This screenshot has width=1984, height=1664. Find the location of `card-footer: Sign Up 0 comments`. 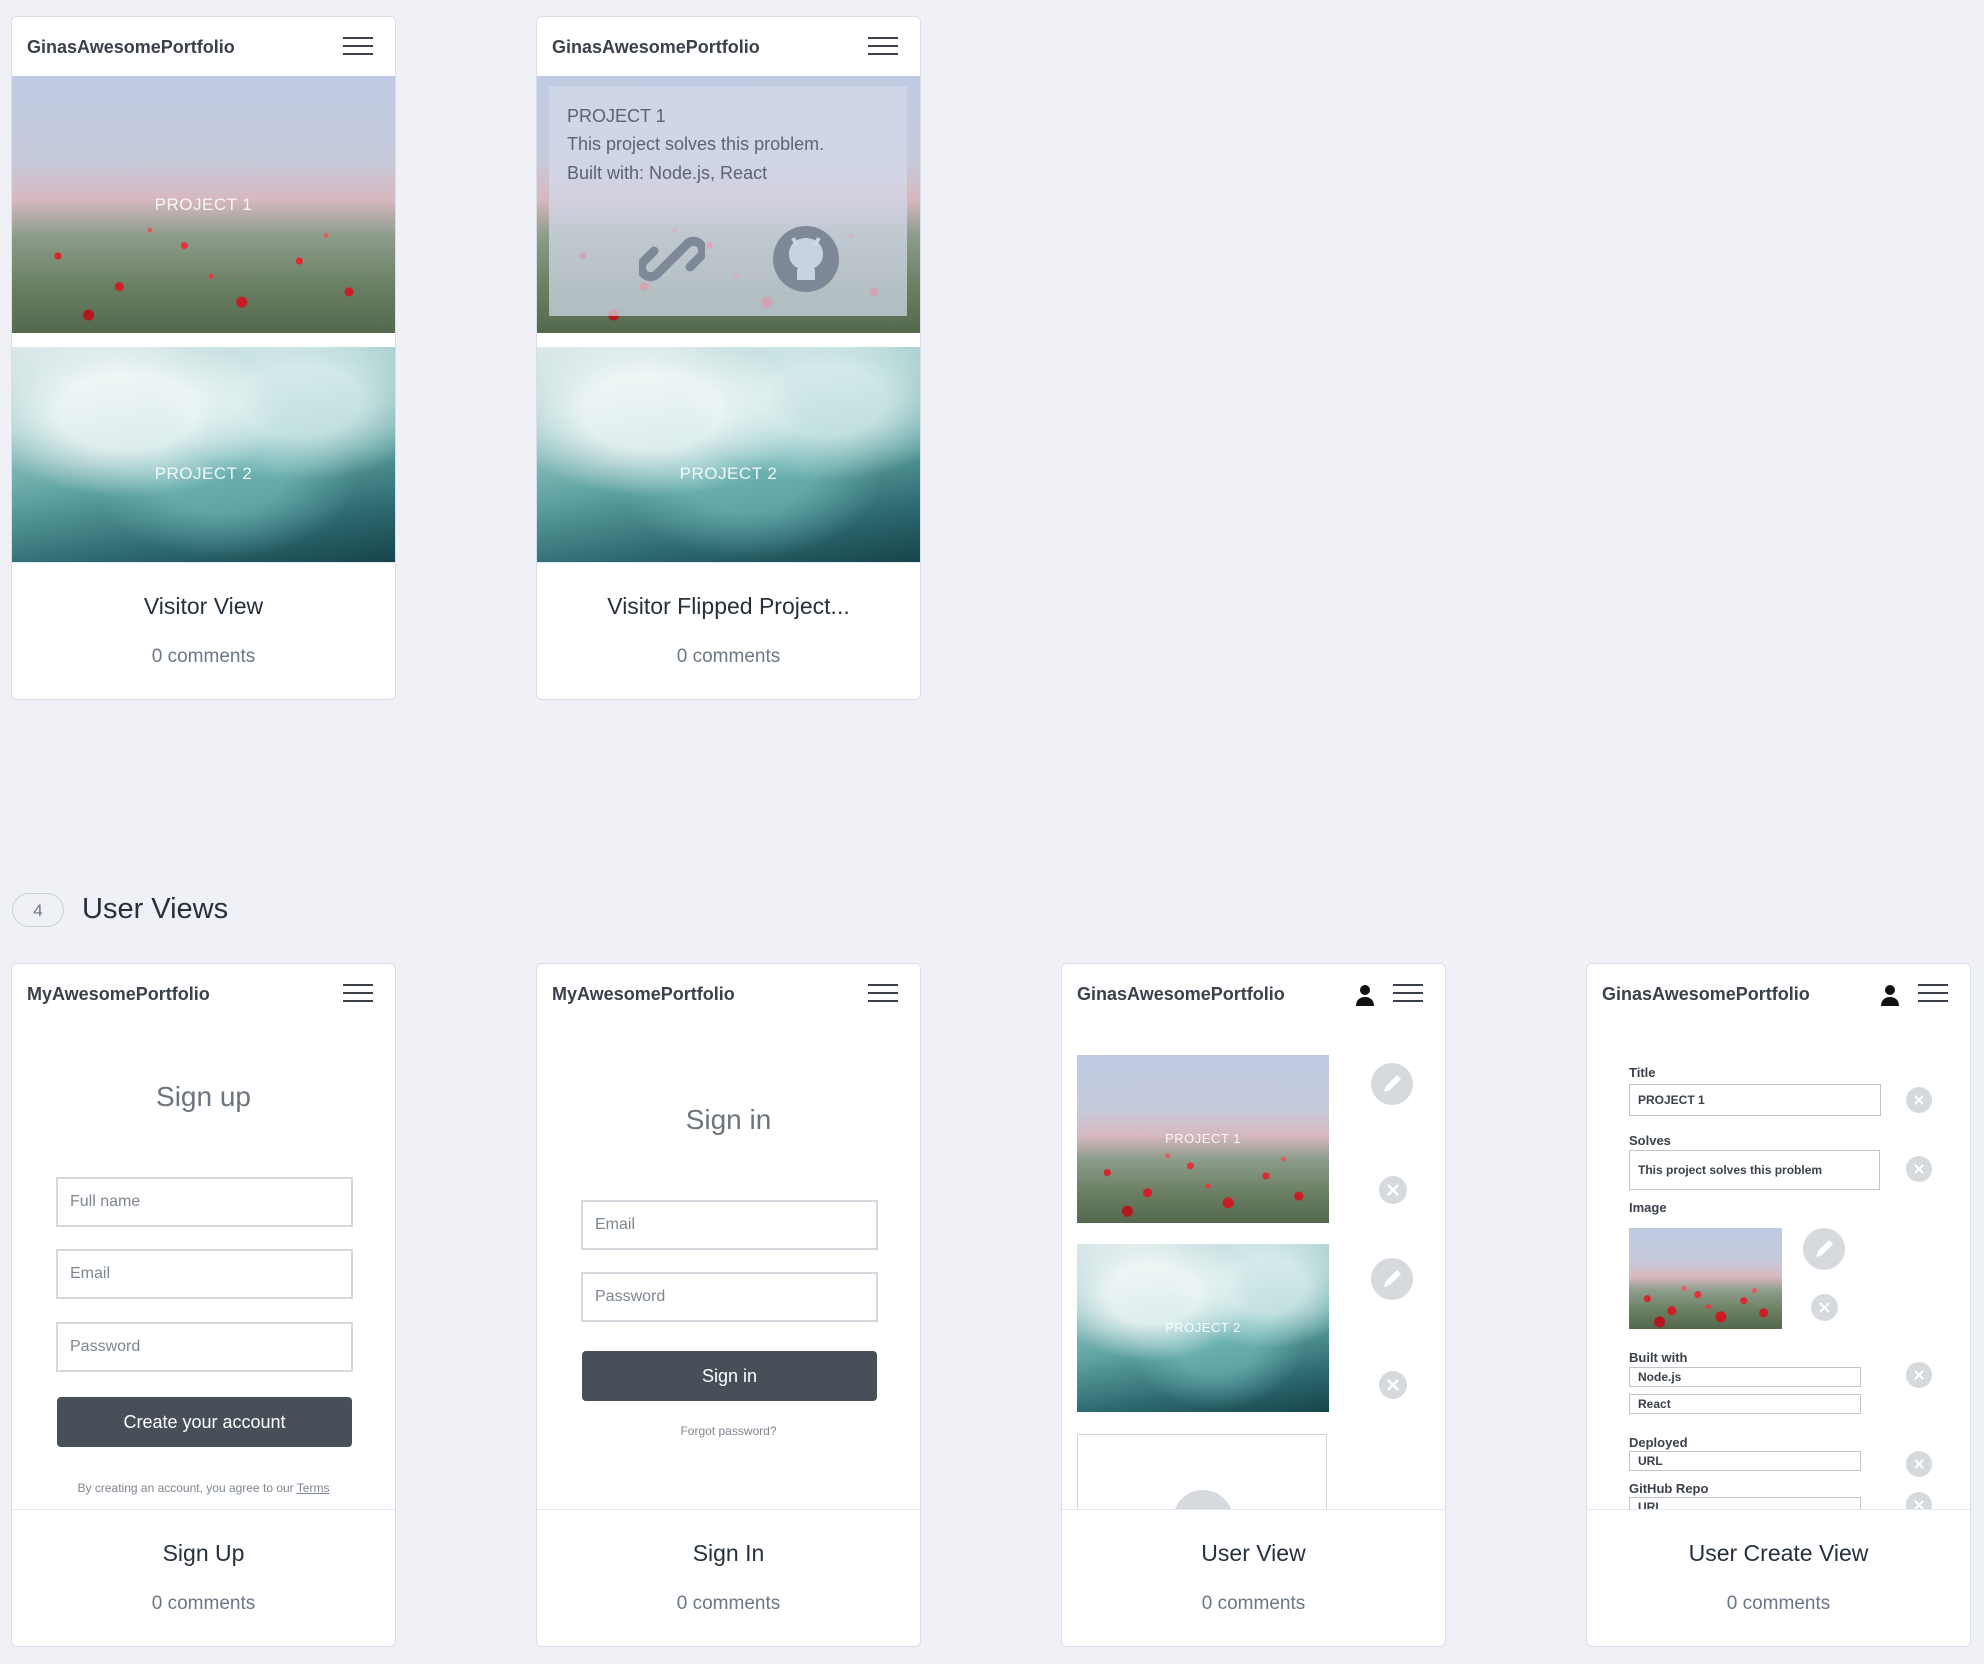

card-footer: Sign Up 0 comments is located at coordinates (203, 1577).